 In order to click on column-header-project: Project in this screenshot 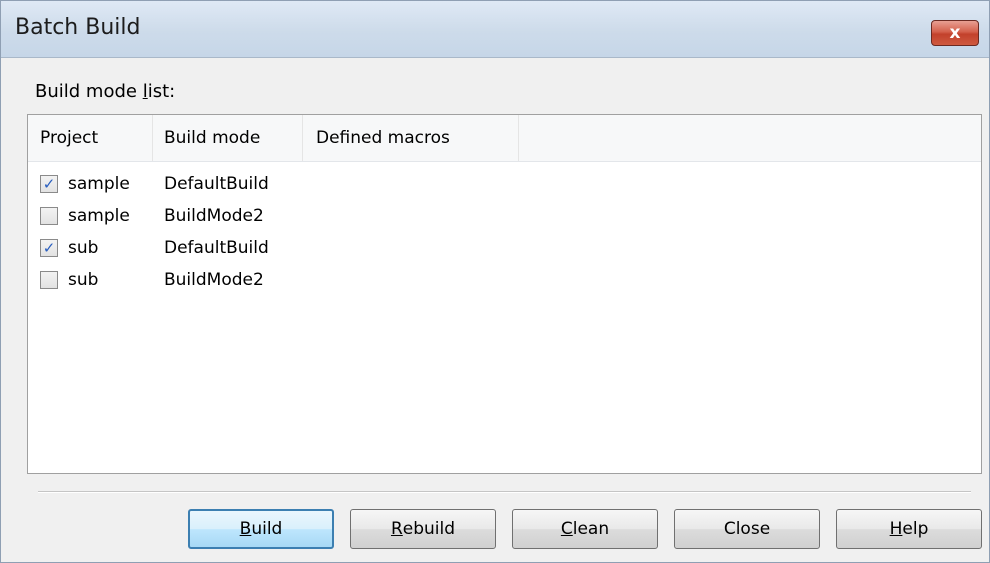, I will do `click(69, 138)`.